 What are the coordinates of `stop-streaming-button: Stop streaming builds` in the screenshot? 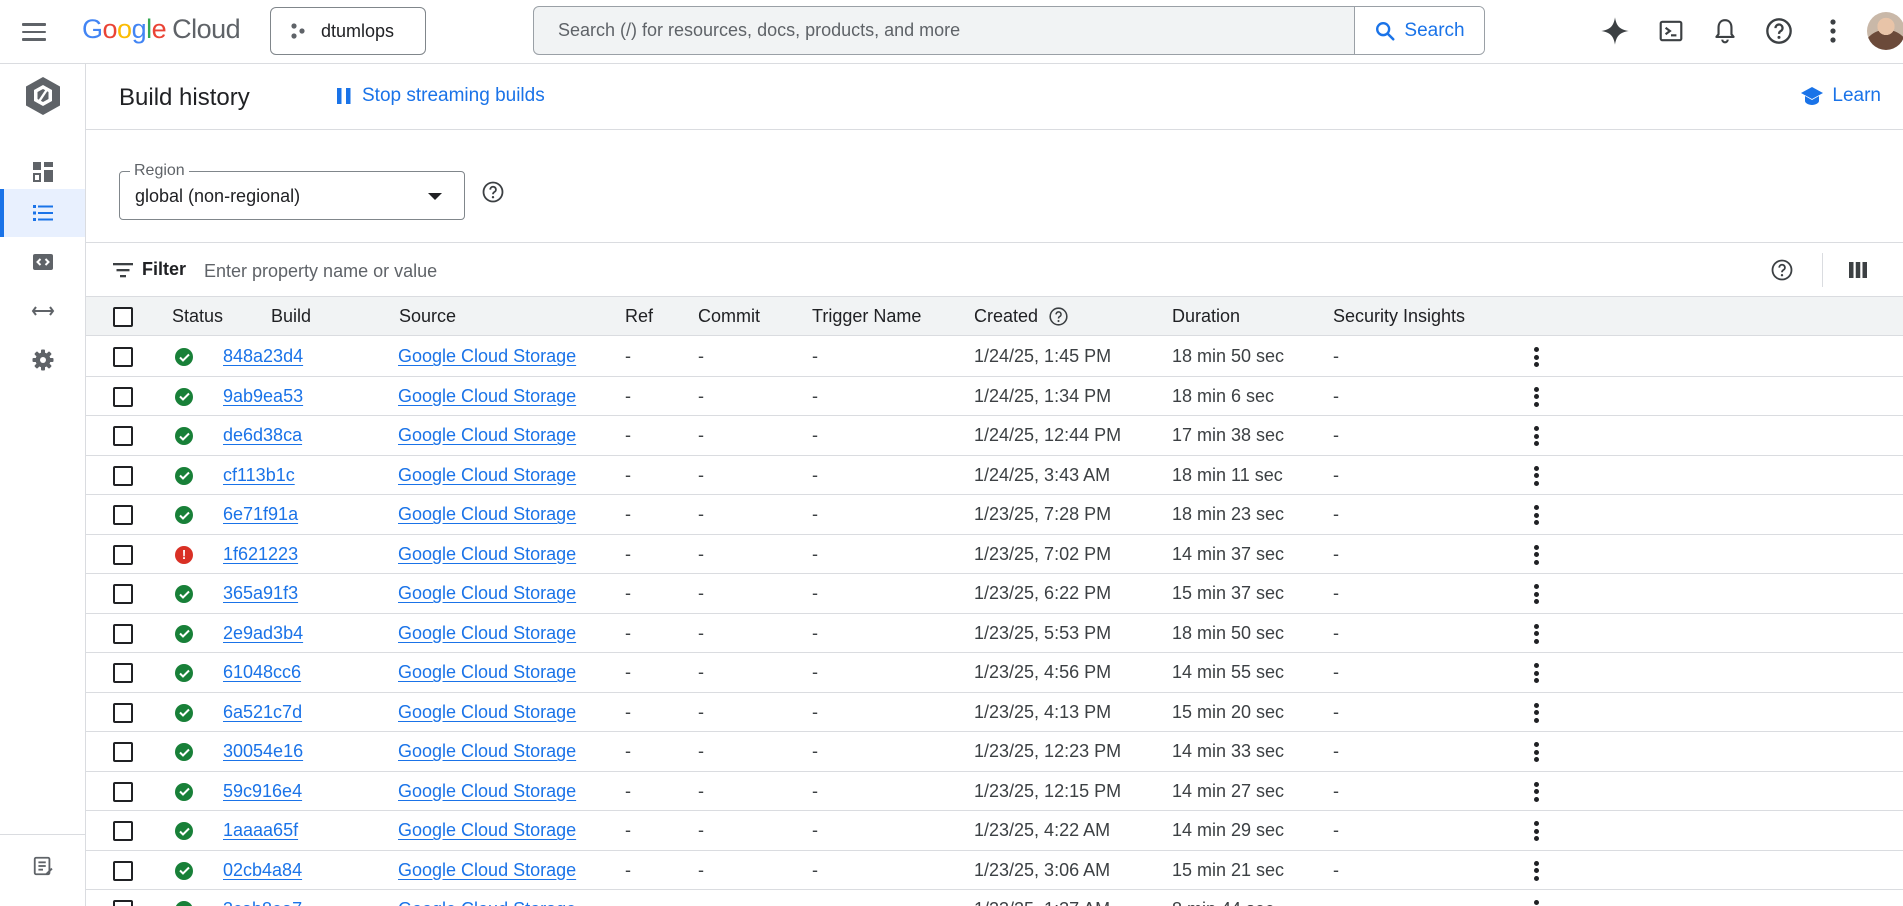 It's located at (440, 96).